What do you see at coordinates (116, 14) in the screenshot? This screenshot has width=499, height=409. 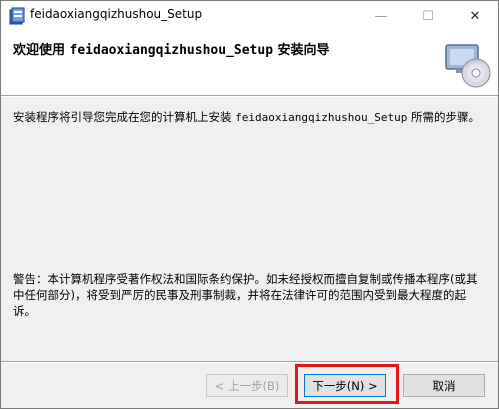 I see `window-title: feidaoxiangqizhushou_Setup` at bounding box center [116, 14].